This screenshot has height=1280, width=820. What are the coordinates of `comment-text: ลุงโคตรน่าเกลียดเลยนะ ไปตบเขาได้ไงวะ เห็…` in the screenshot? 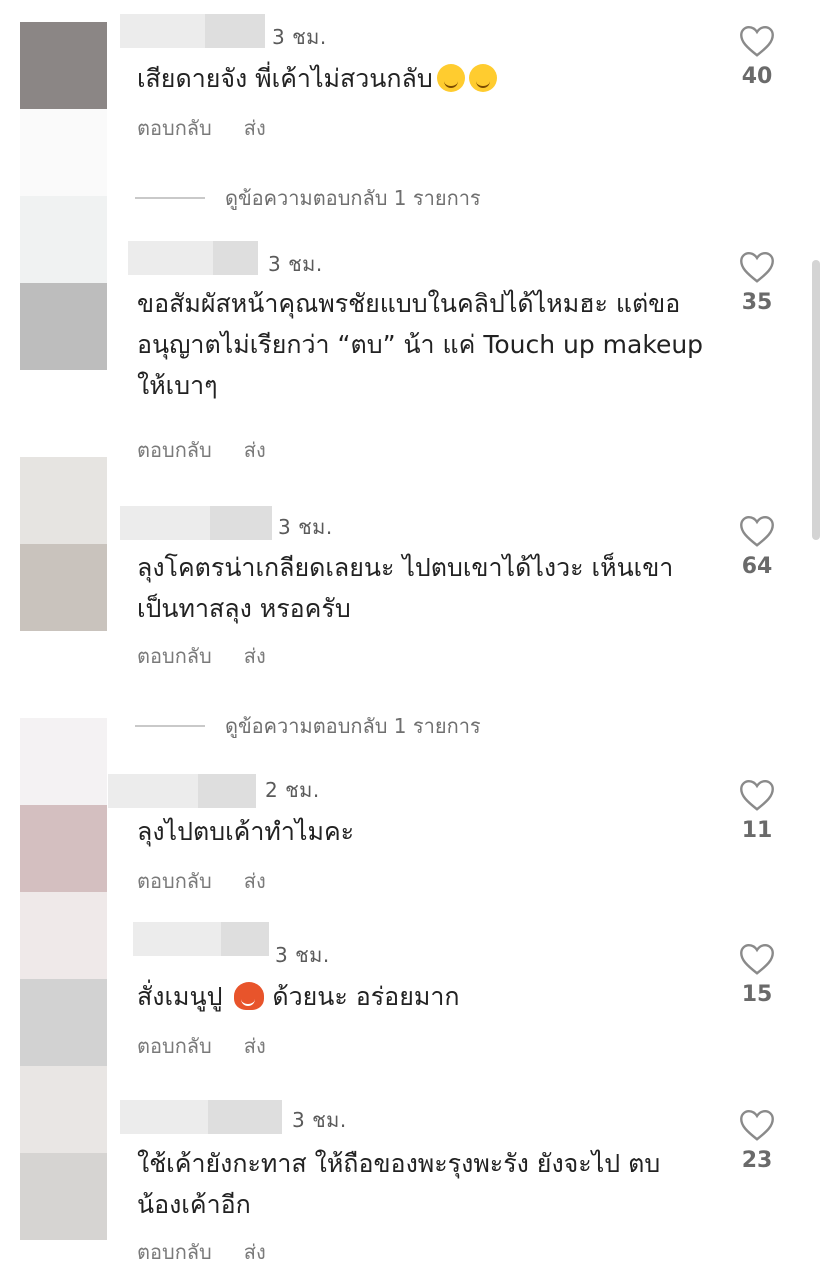 It's located at (405, 588).